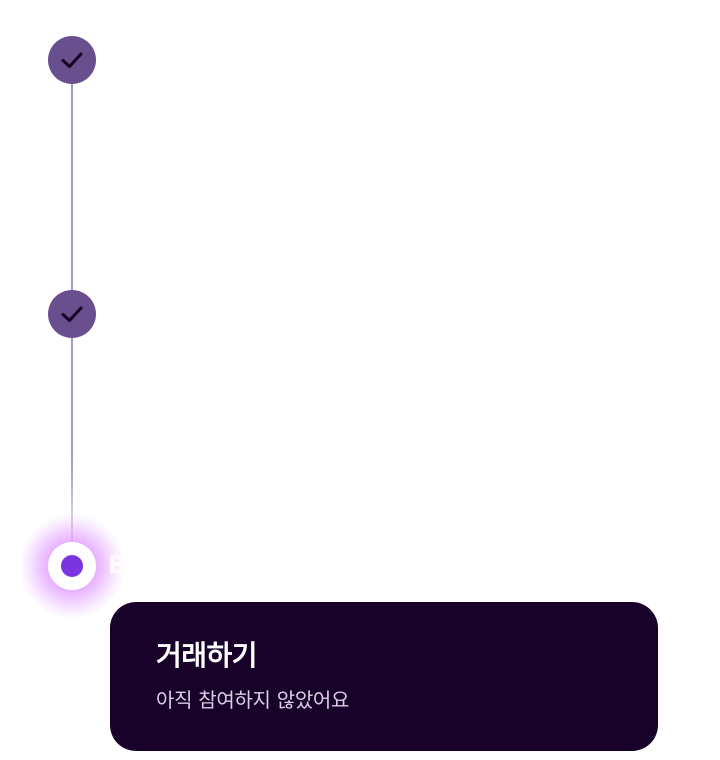  I want to click on card-title: 거래하기, so click(207, 655).